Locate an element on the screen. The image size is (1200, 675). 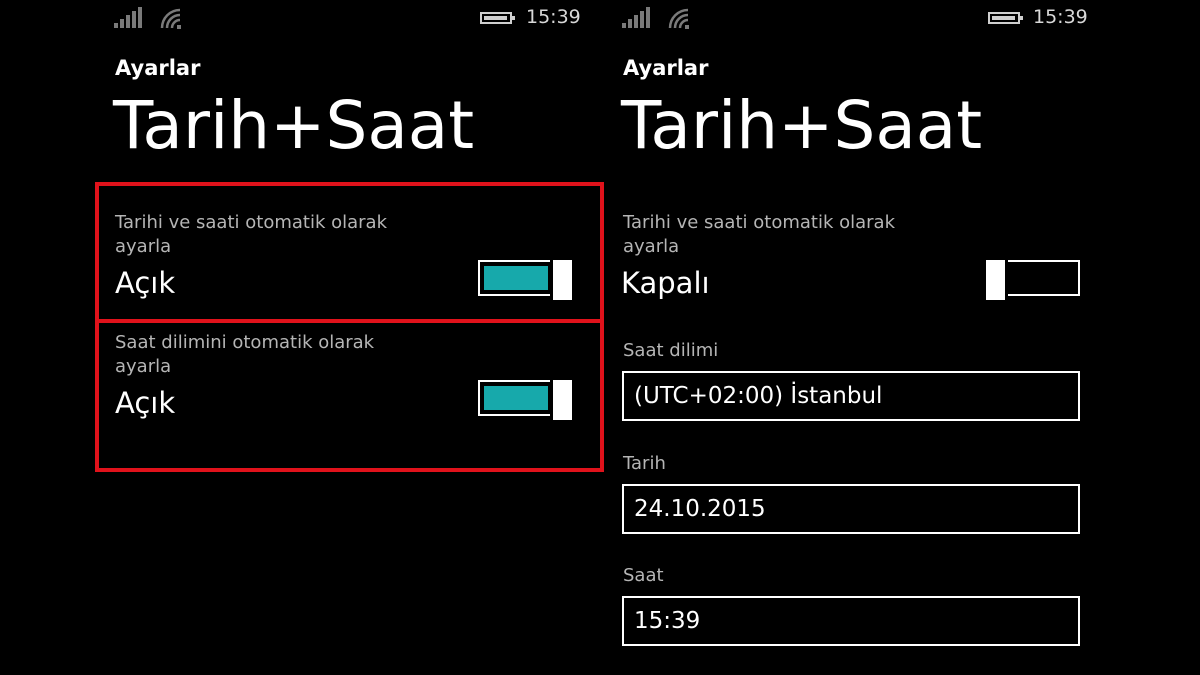
auto-datetime-state: Kapalı is located at coordinates (665, 283).